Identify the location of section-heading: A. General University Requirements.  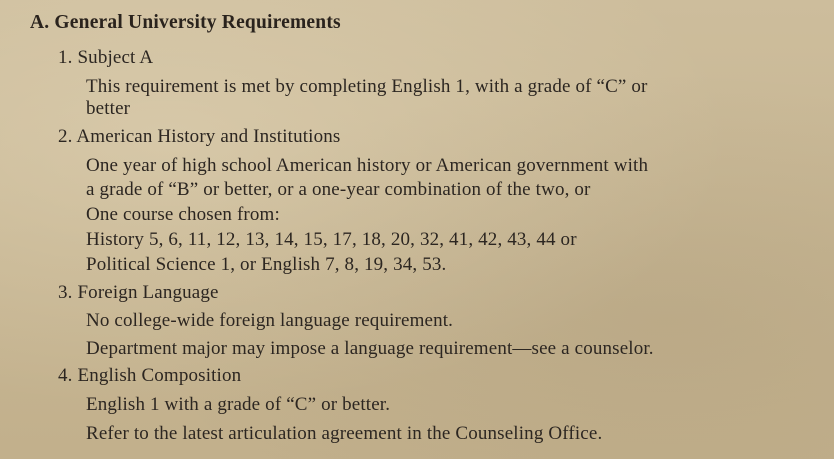
(185, 22).